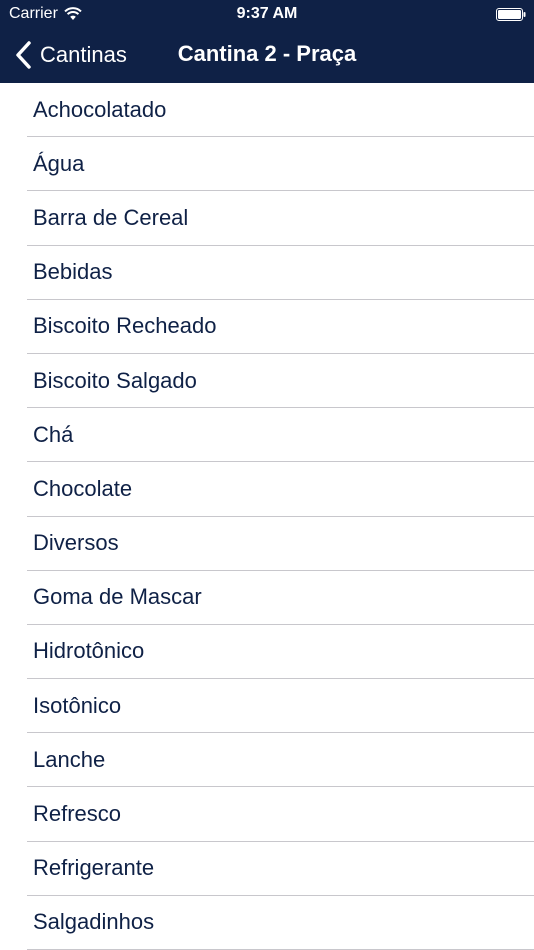 The image size is (534, 950). What do you see at coordinates (280, 652) in the screenshot?
I see `list-item: Hidrotônico` at bounding box center [280, 652].